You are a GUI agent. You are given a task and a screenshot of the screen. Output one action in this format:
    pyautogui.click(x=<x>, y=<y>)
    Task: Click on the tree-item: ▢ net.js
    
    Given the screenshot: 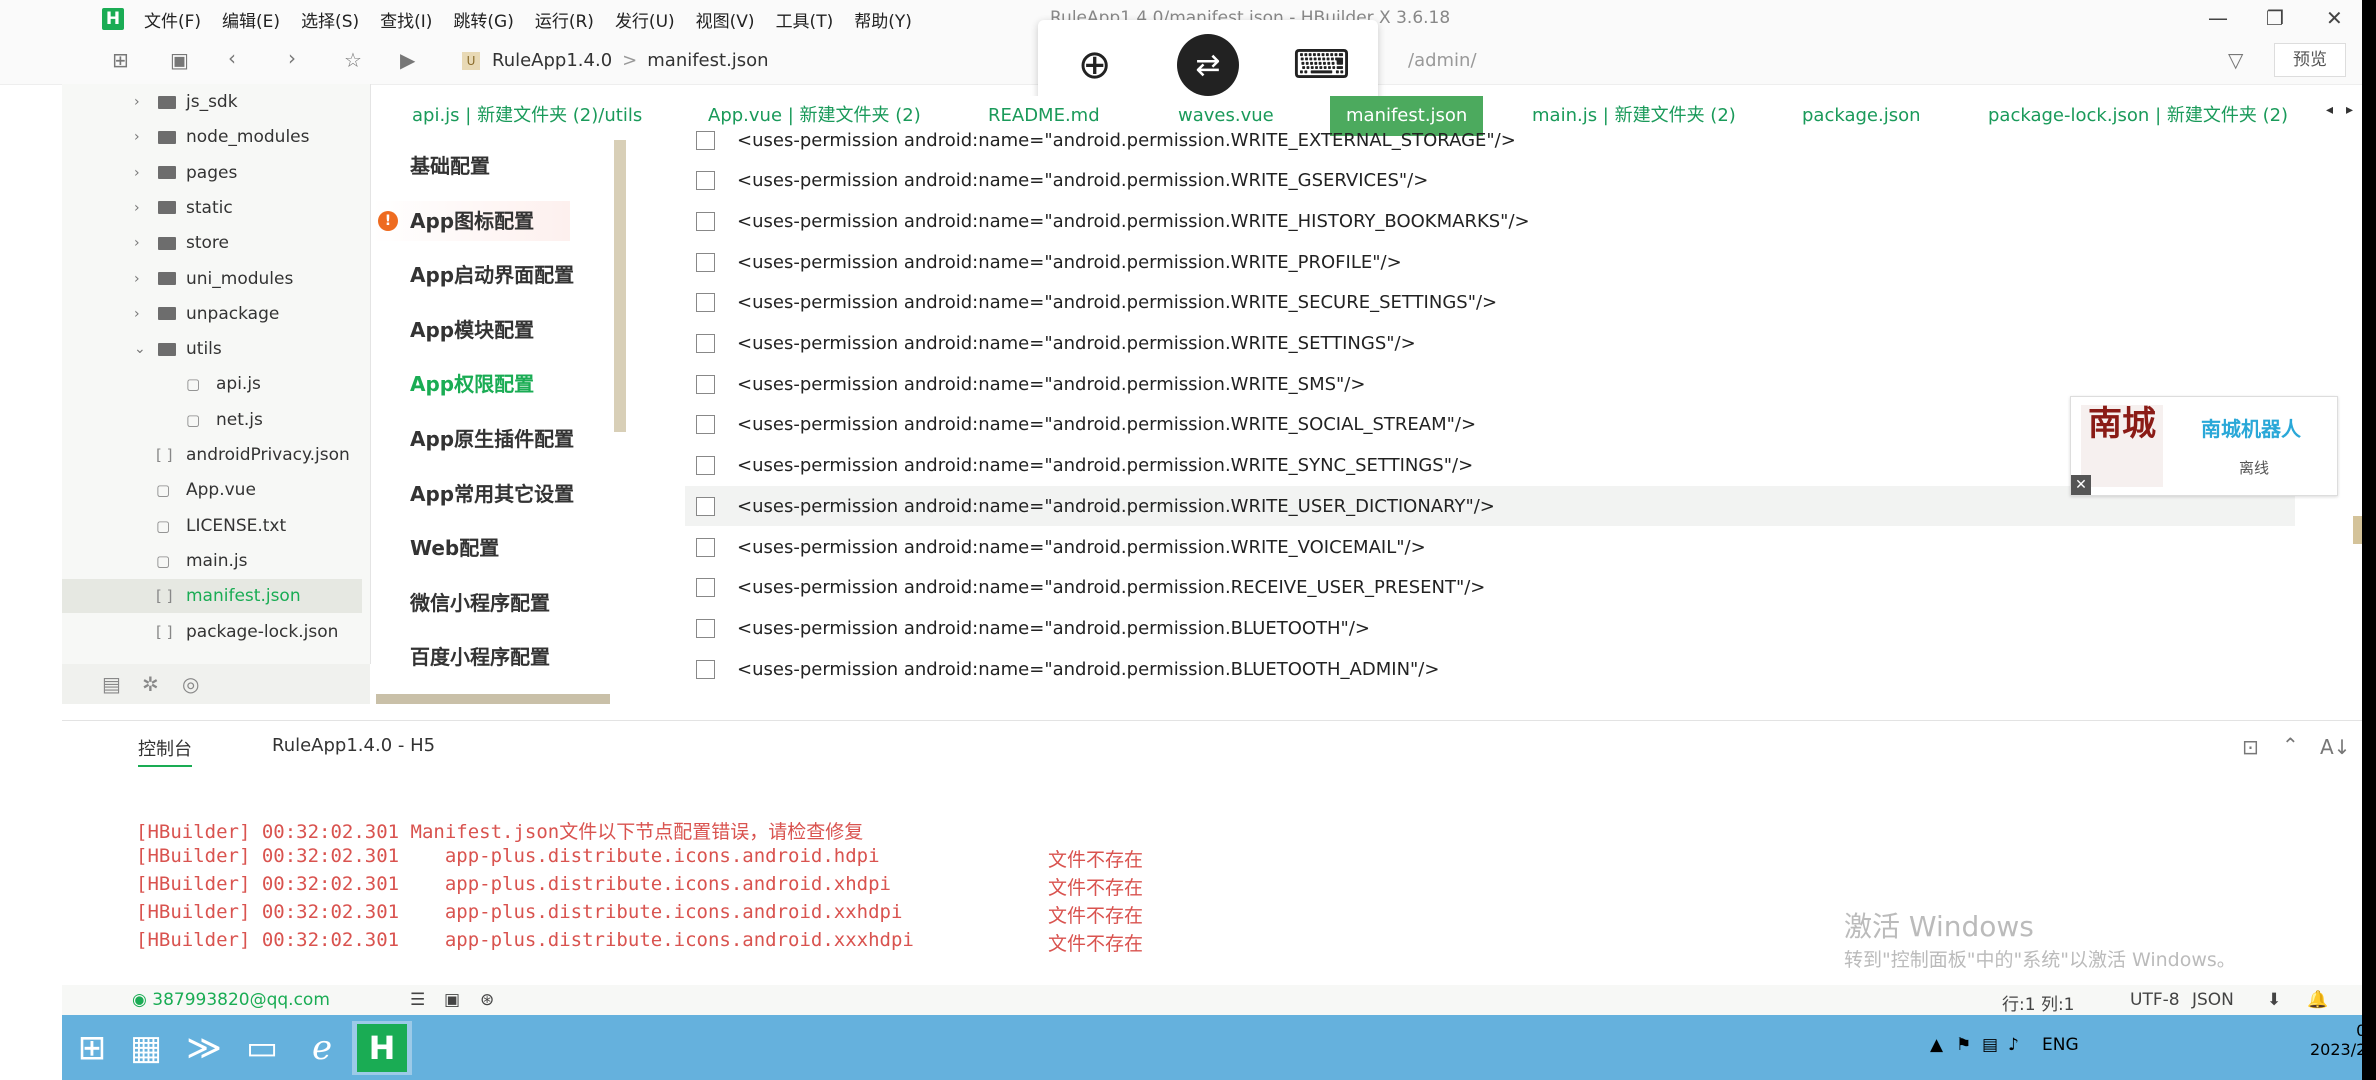 What is the action you would take?
    pyautogui.click(x=212, y=420)
    